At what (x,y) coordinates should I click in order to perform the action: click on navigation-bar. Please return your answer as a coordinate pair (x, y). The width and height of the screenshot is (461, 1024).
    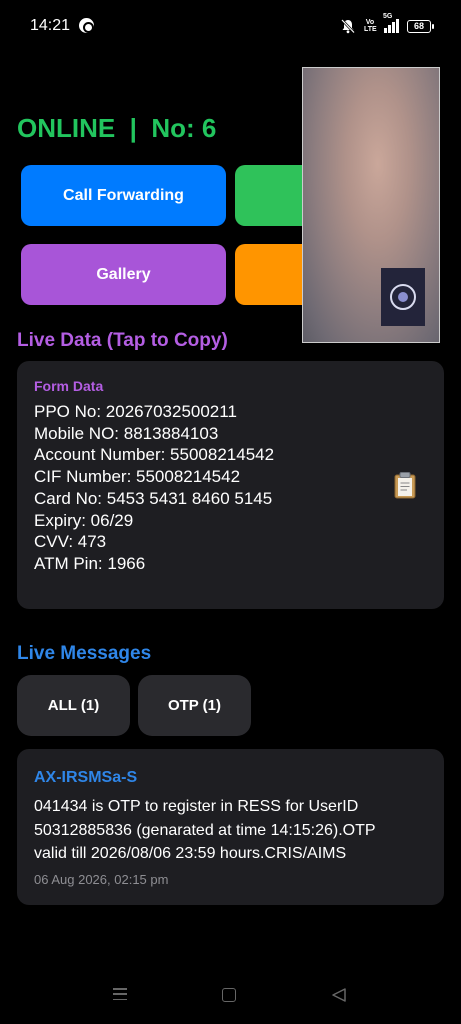
    Looking at the image, I should click on (230, 997).